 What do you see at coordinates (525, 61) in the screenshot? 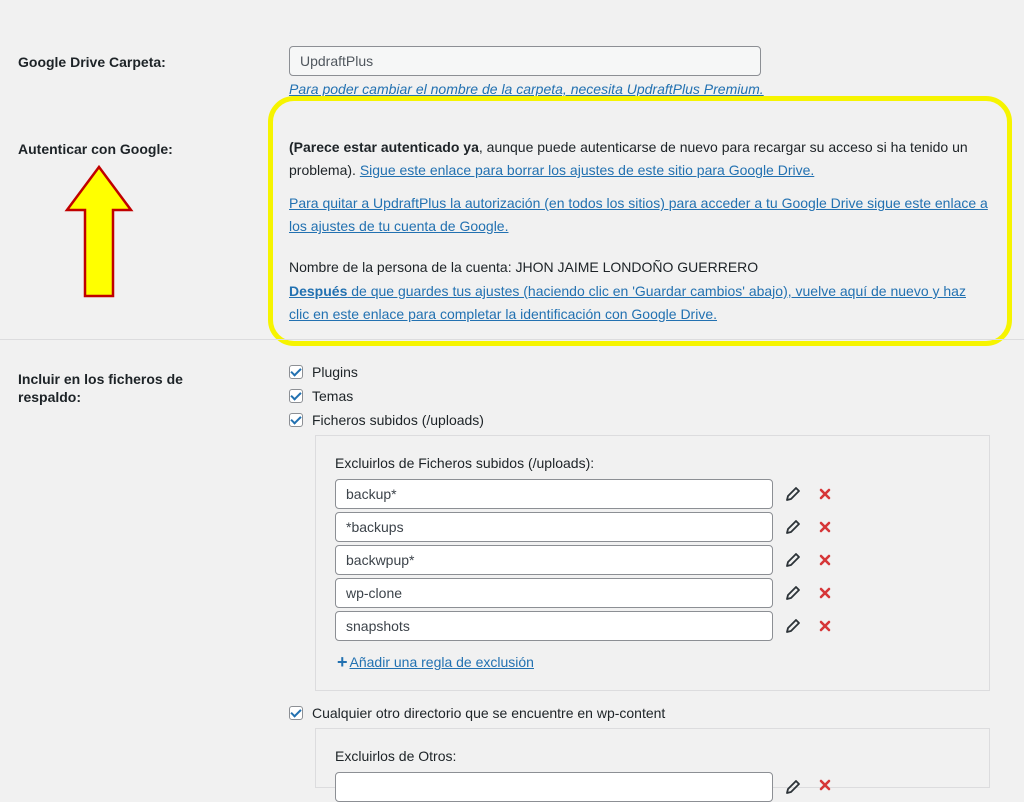
I see `folder-input: UpdraftPlus` at bounding box center [525, 61].